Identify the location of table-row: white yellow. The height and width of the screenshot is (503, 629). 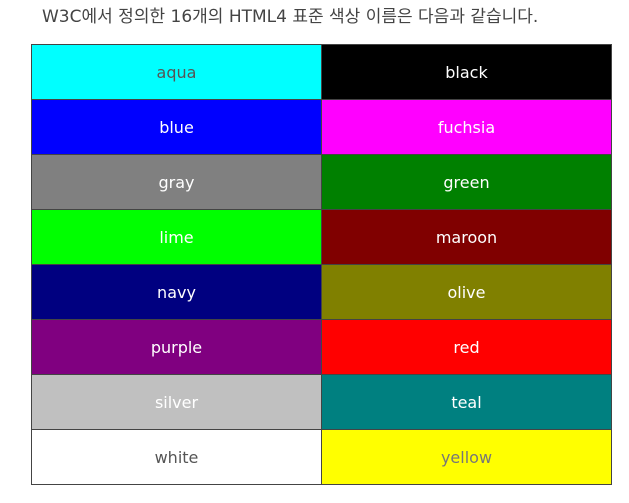
(321, 457).